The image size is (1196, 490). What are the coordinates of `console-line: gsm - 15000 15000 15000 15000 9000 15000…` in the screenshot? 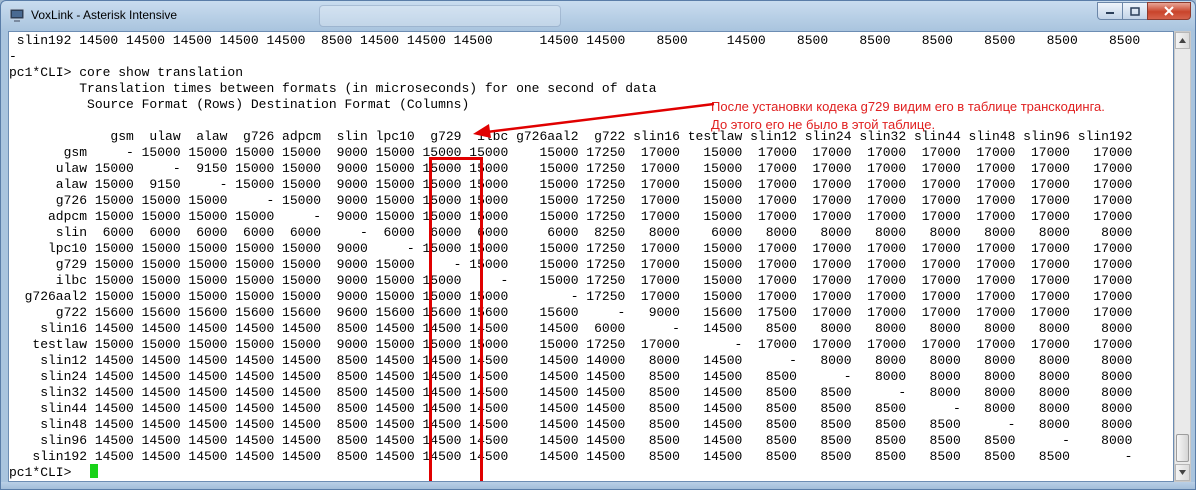 It's located at (571, 152).